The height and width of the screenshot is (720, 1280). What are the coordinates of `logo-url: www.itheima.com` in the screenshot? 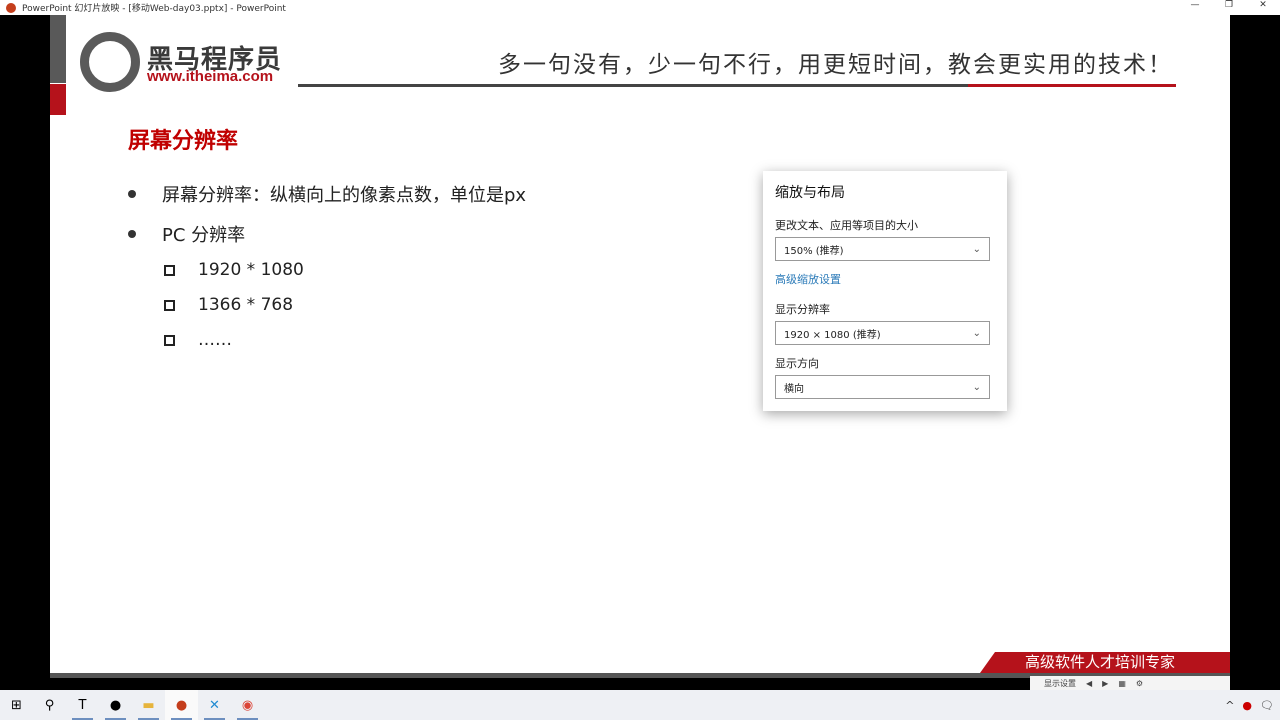 It's located at (210, 76).